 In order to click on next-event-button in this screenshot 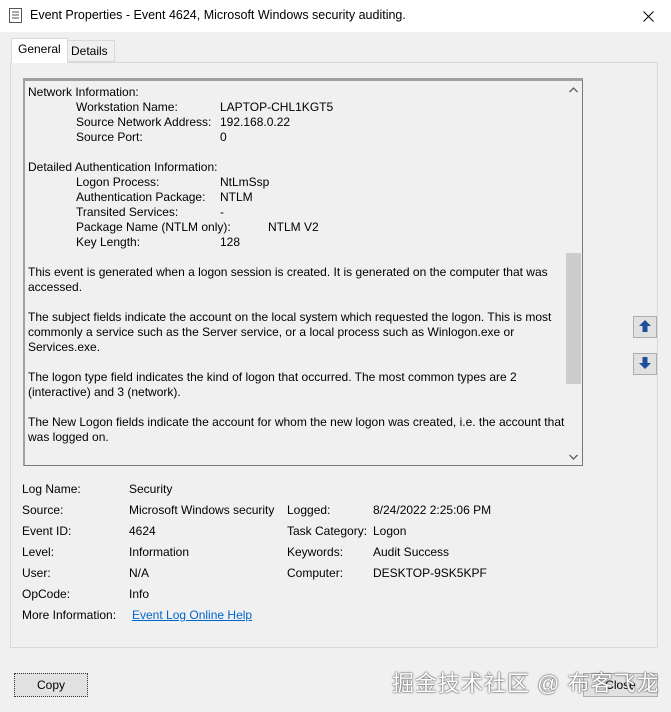, I will do `click(645, 364)`.